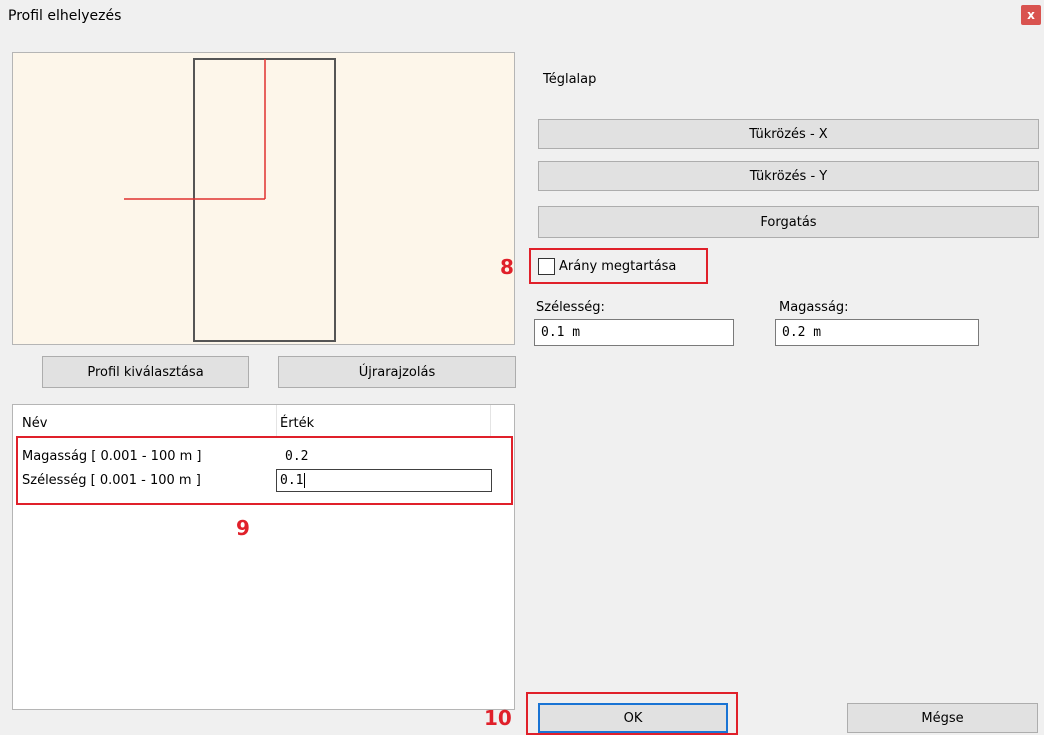  Describe the element at coordinates (35, 423) in the screenshot. I see `column-header-name: Név` at that location.